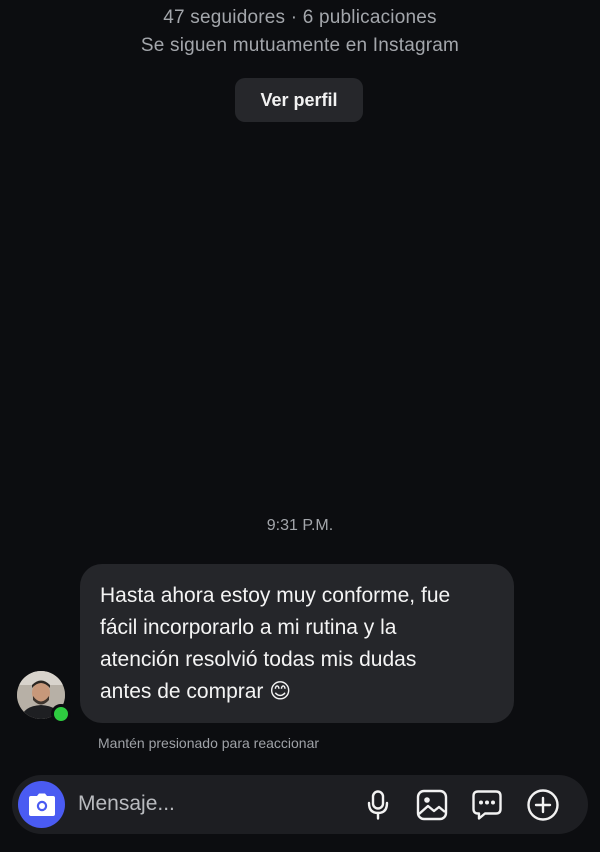 This screenshot has height=852, width=600. I want to click on message-timestamp: 9:31 P.M., so click(300, 525).